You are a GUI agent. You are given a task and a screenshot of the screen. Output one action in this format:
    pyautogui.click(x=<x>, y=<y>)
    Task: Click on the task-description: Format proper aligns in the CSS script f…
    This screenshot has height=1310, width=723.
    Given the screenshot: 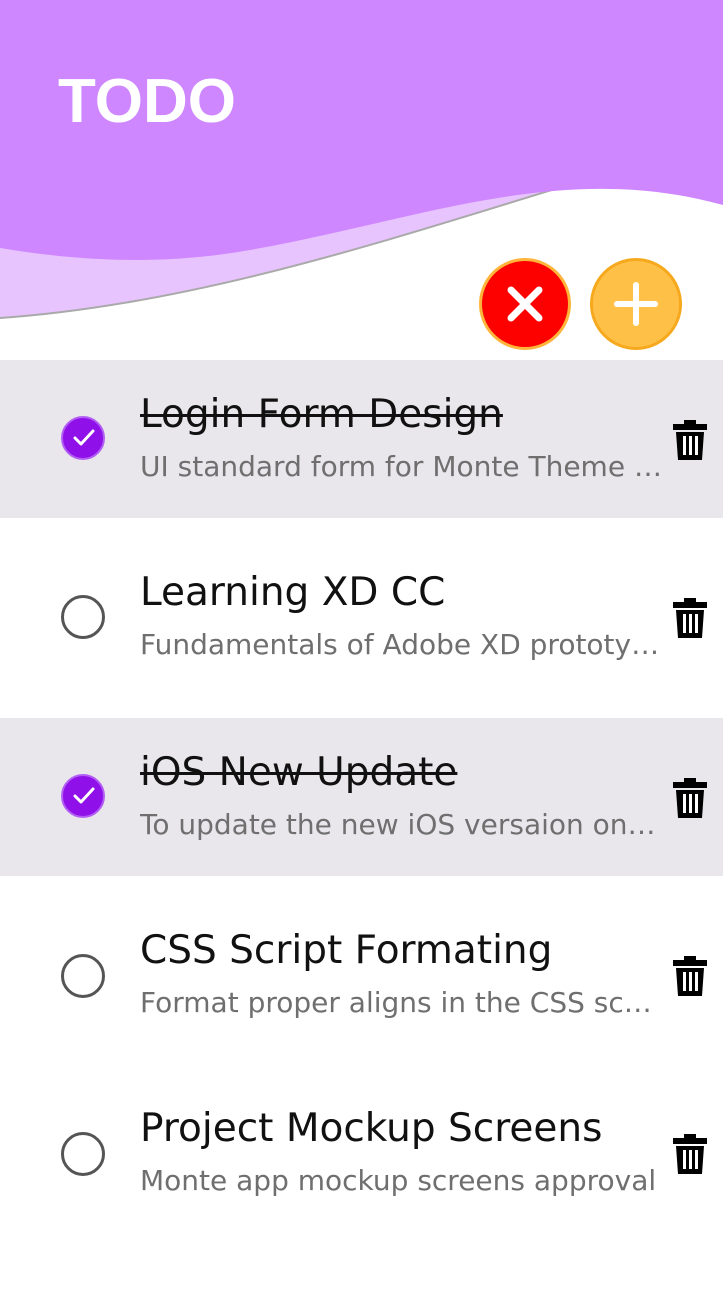 What is the action you would take?
    pyautogui.click(x=401, y=1002)
    